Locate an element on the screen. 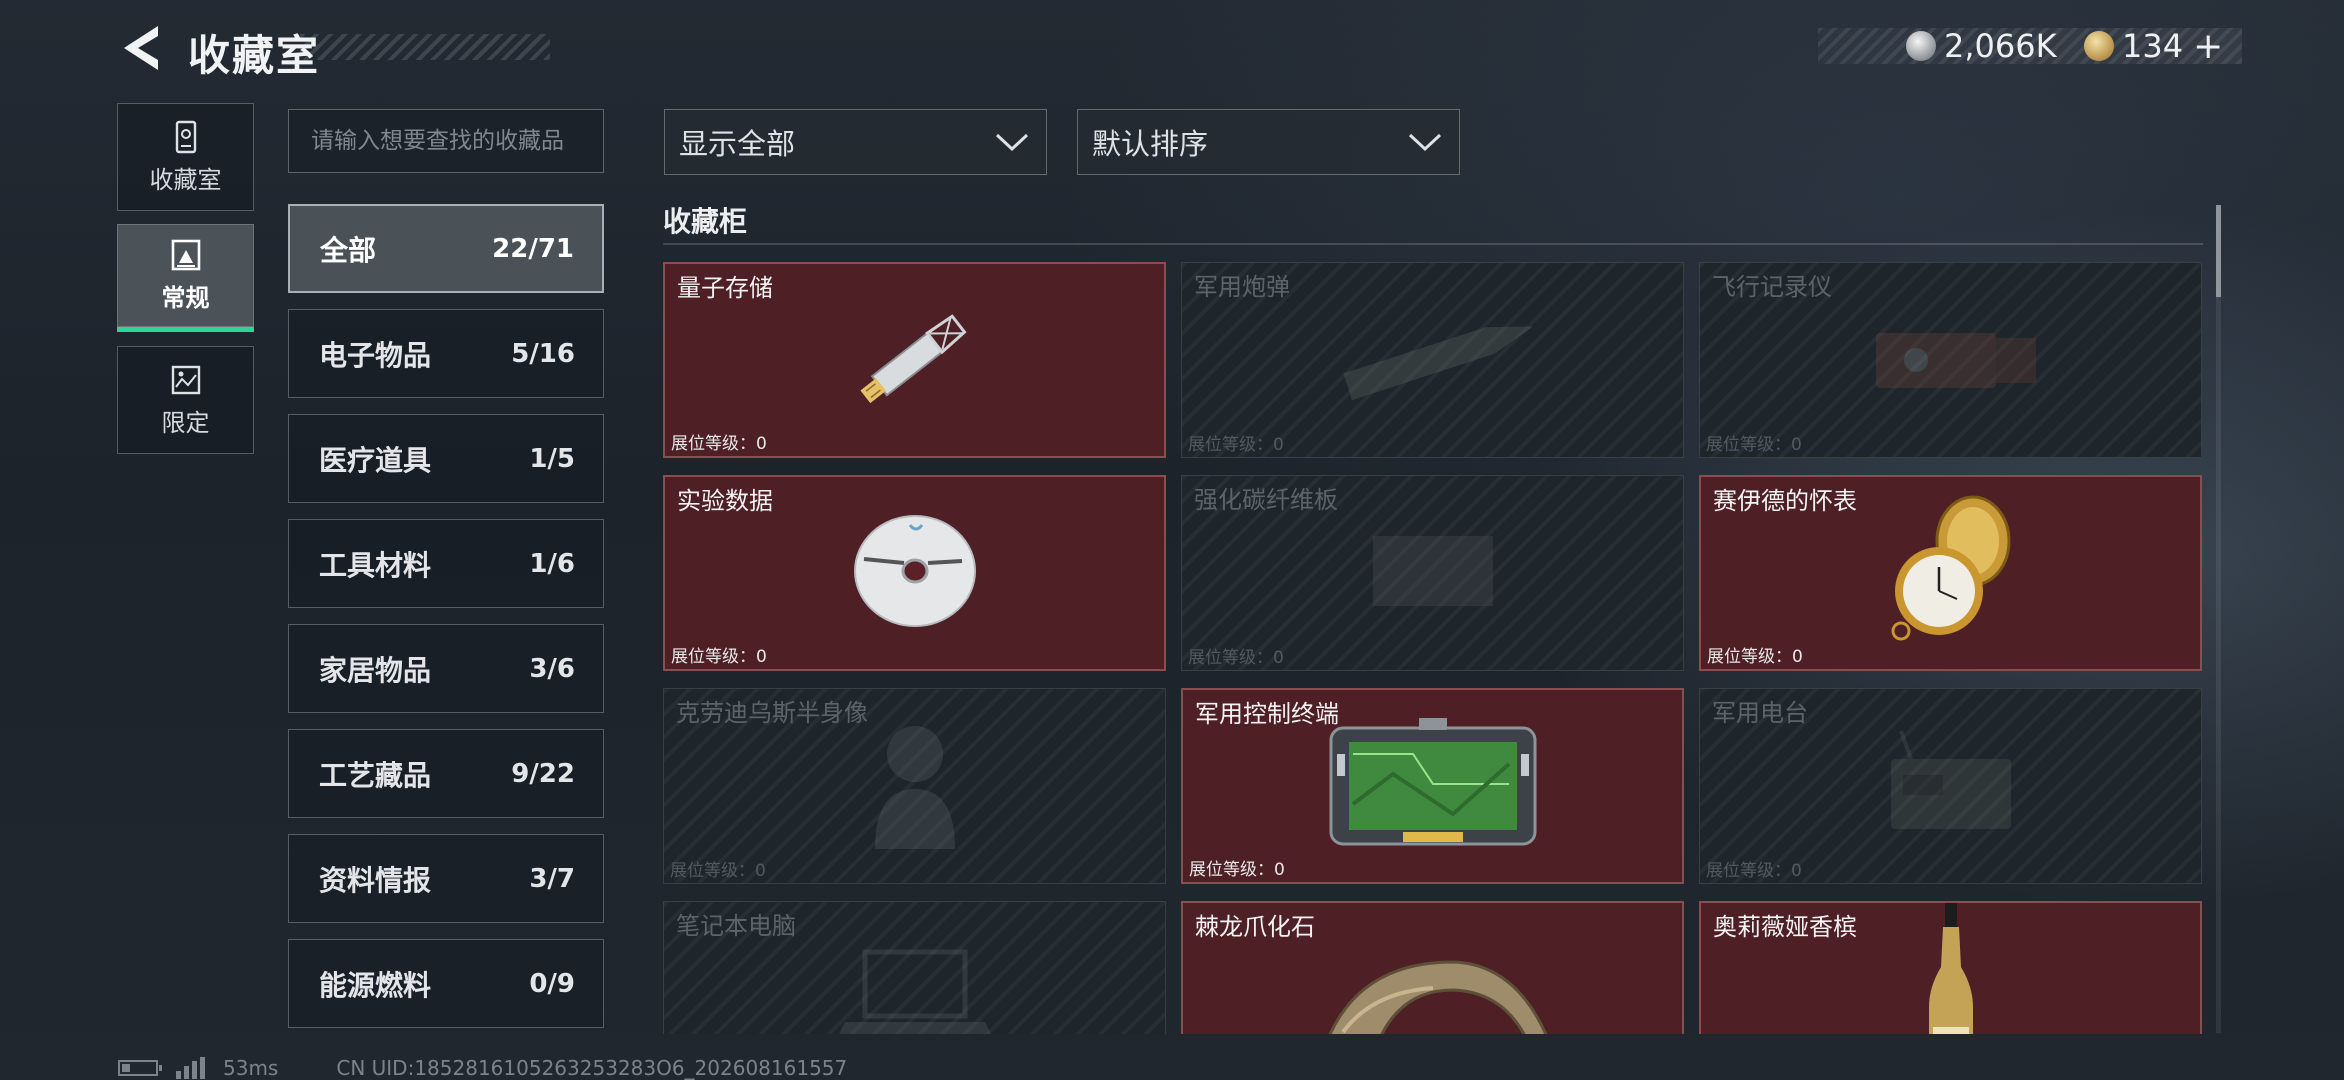 The width and height of the screenshot is (2344, 1080). gold-coin-icon is located at coordinates (2099, 46).